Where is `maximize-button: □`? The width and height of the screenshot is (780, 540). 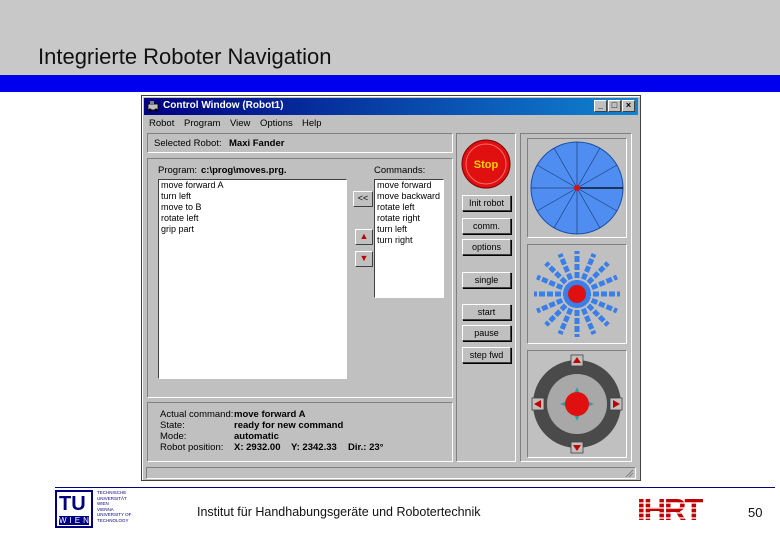 maximize-button: □ is located at coordinates (614, 106).